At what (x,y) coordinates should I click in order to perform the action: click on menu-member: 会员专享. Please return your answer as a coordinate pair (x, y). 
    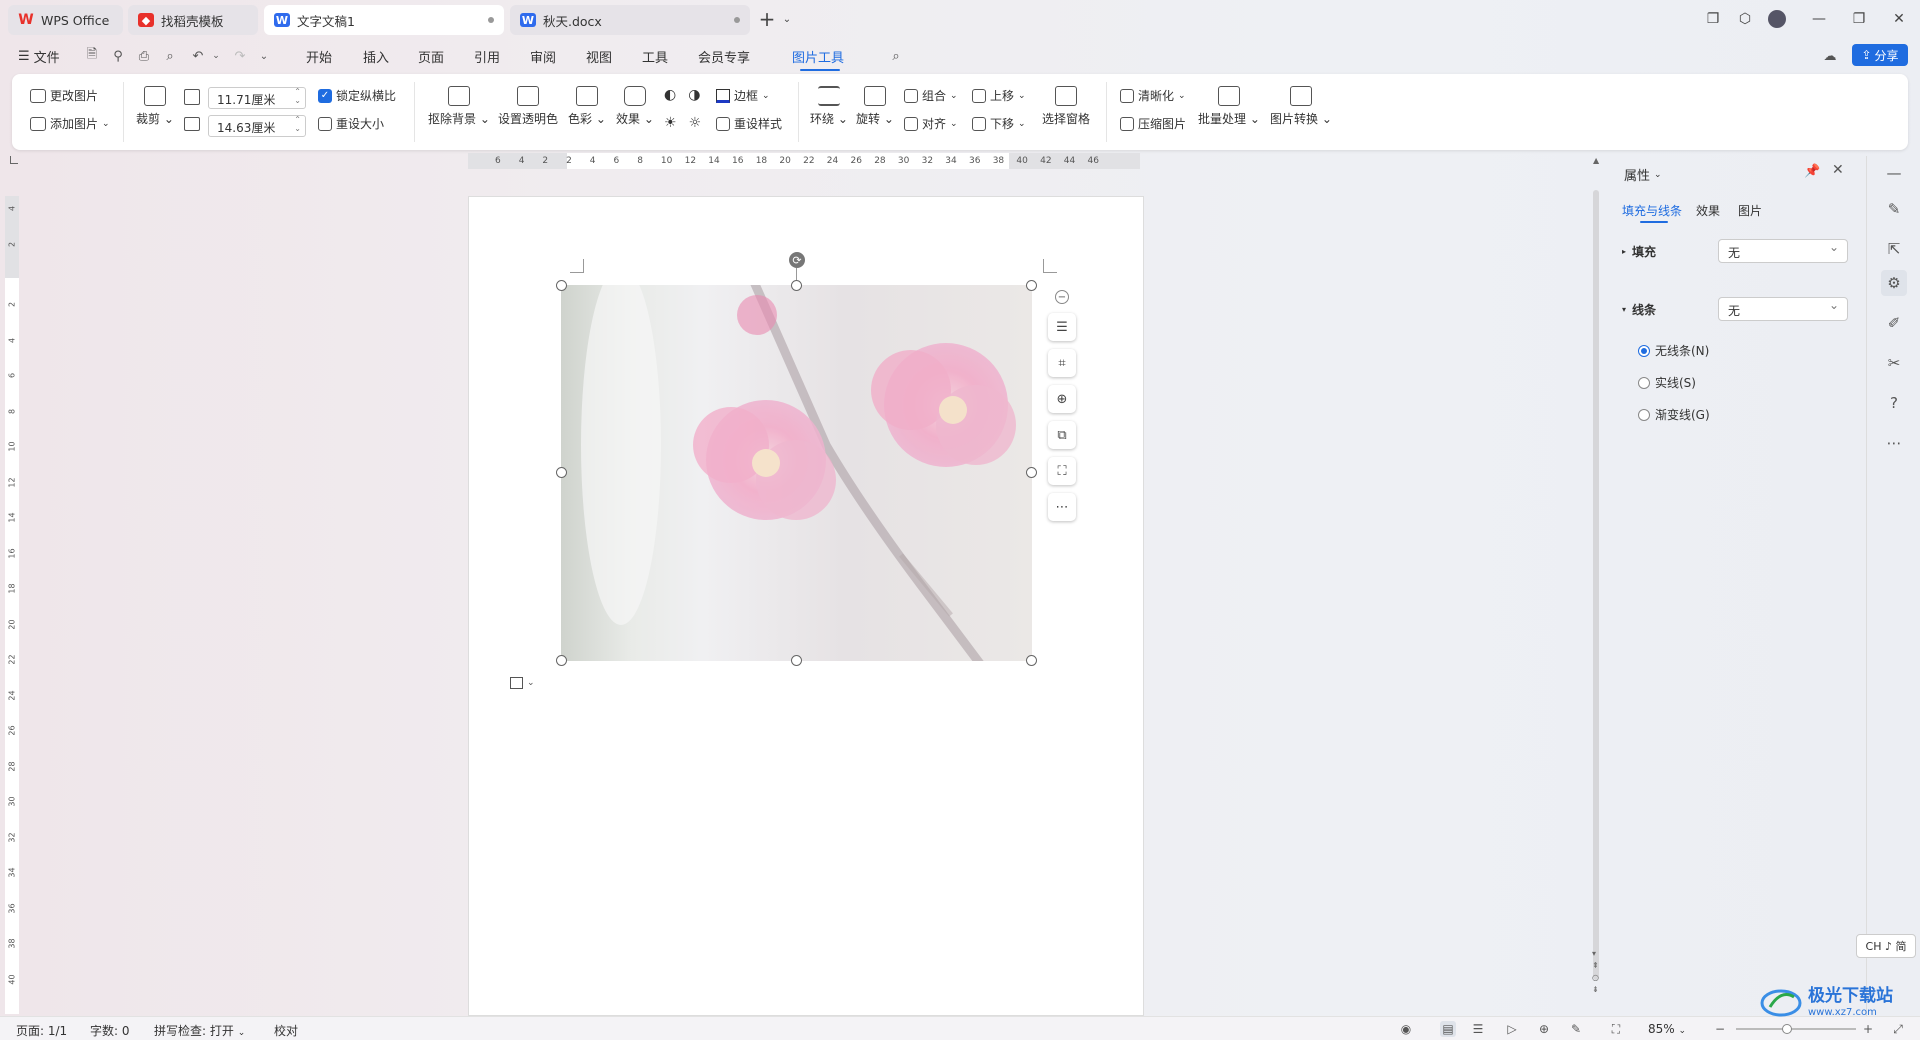
    Looking at the image, I should click on (724, 56).